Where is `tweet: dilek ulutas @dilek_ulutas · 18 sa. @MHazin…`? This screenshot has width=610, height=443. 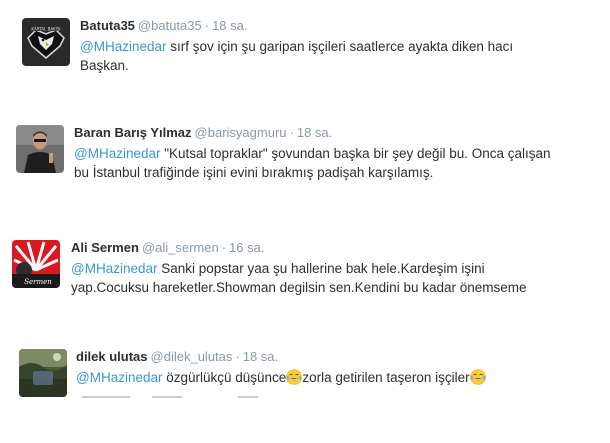 tweet: dilek ulutas @dilek_ulutas · 18 sa. @MHazin… is located at coordinates (314, 373).